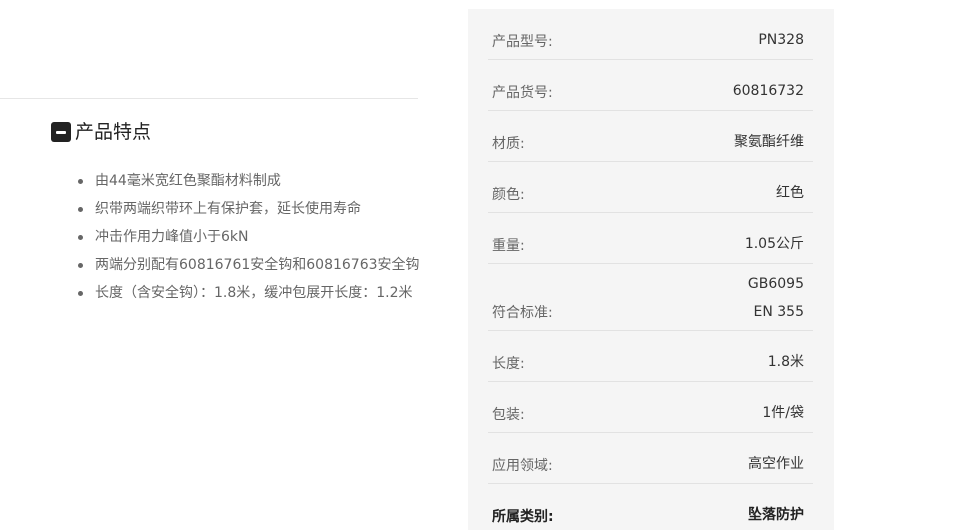 This screenshot has height=530, width=972. What do you see at coordinates (522, 42) in the screenshot?
I see `spec-label: 产品型号:` at bounding box center [522, 42].